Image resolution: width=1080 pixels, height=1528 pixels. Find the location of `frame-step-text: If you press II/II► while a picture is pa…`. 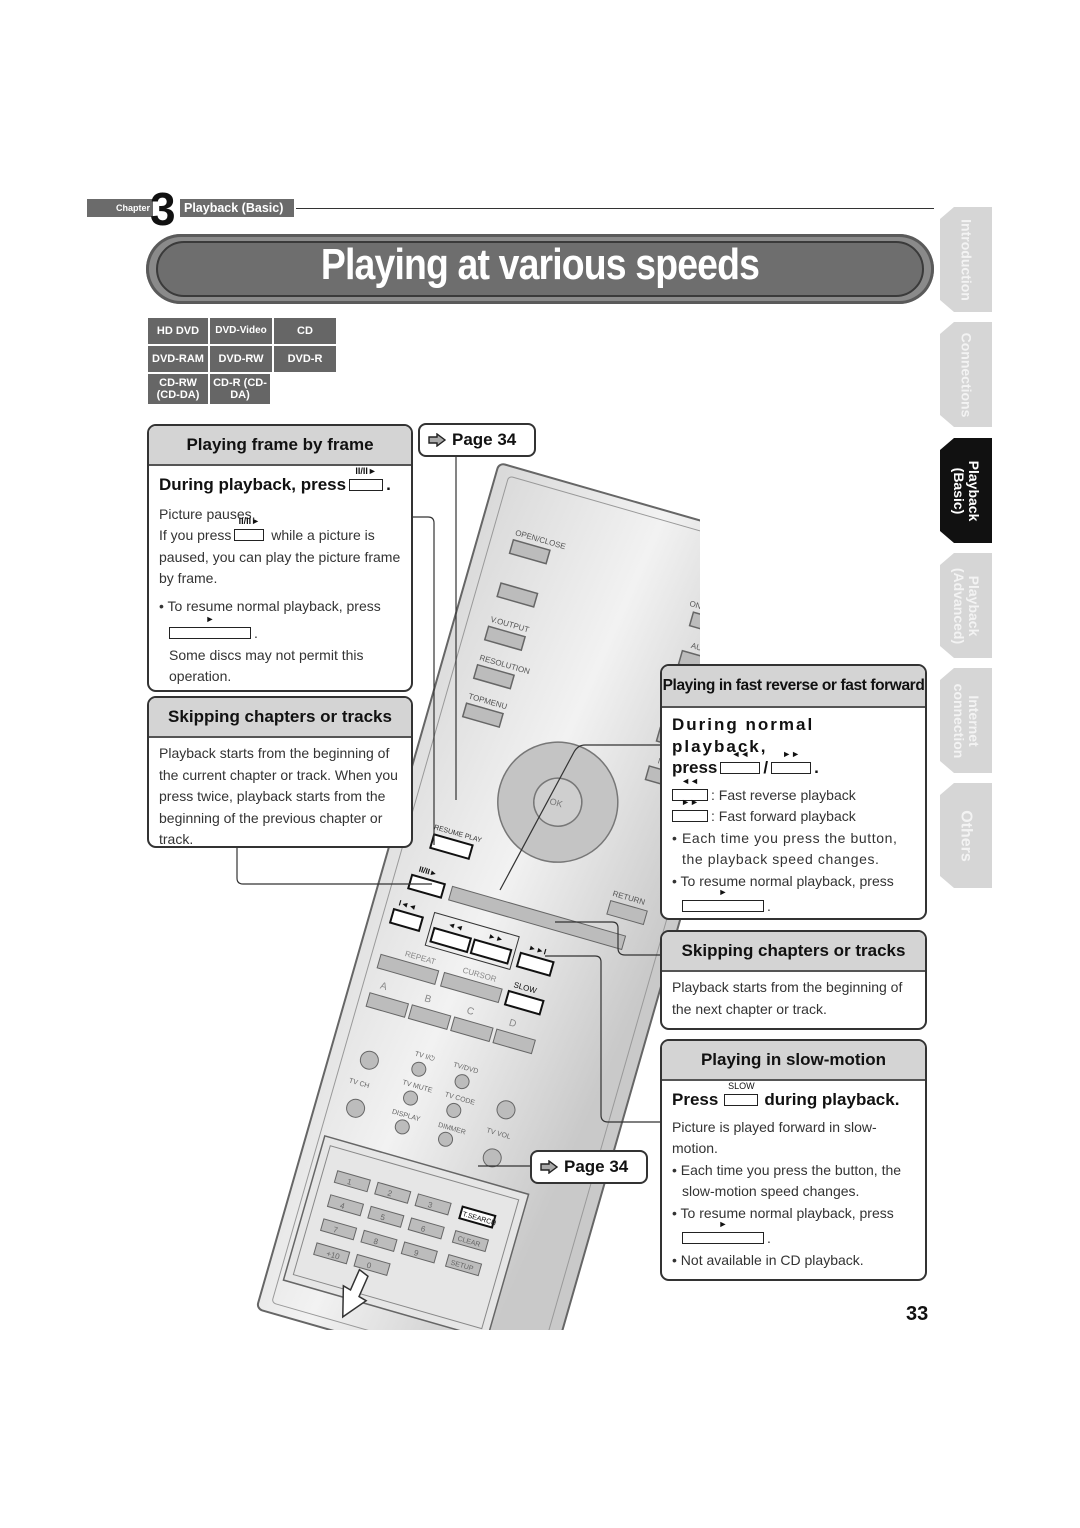

frame-step-text: If you press II/II► while a picture is pa… is located at coordinates (280, 551).